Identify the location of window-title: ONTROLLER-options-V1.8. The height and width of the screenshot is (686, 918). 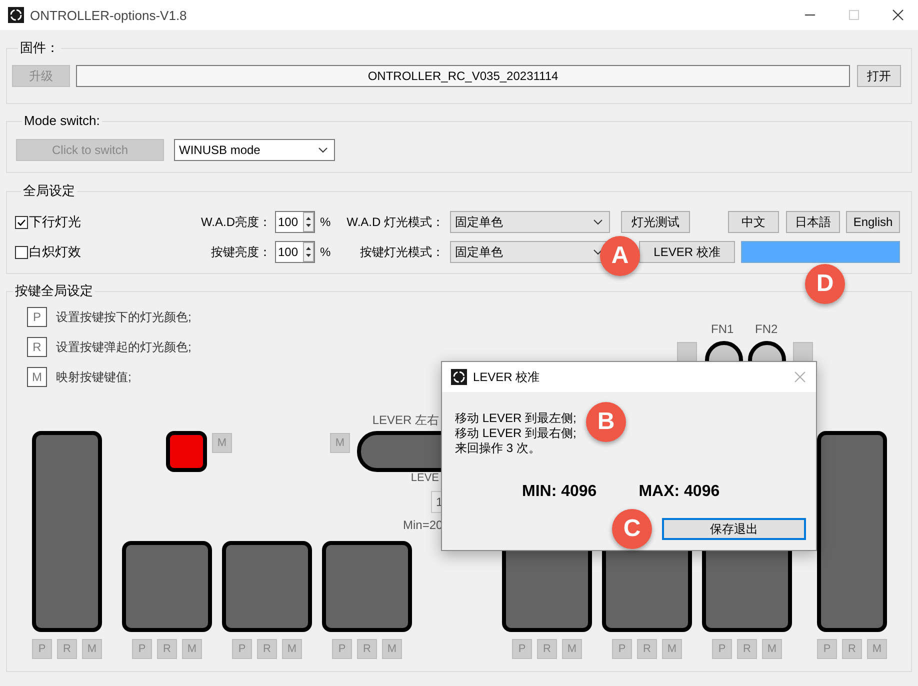
(108, 15).